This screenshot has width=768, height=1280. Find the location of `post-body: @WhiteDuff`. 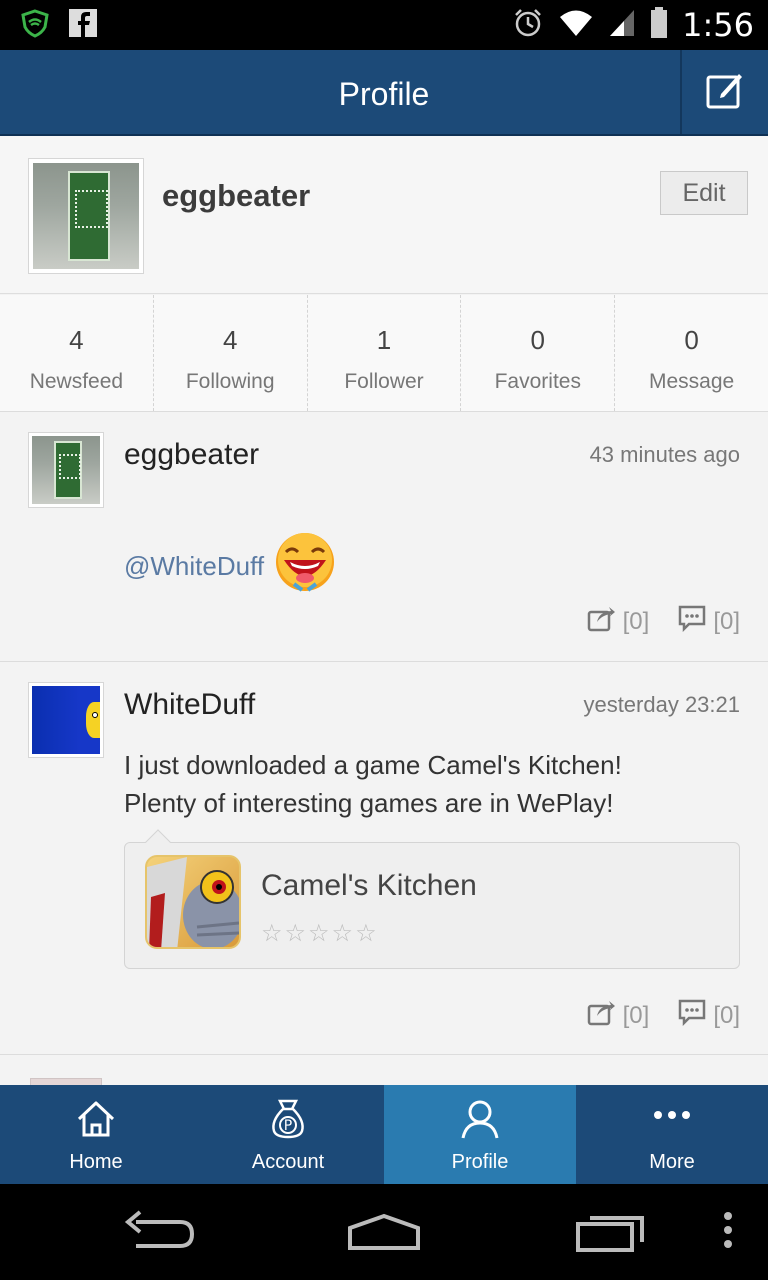

post-body: @WhiteDuff is located at coordinates (231, 566).